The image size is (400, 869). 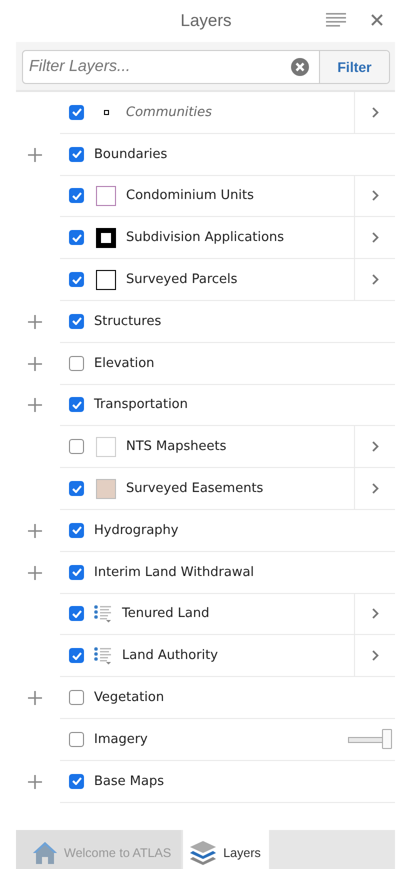 What do you see at coordinates (121, 739) in the screenshot?
I see `layer-name: Imagery` at bounding box center [121, 739].